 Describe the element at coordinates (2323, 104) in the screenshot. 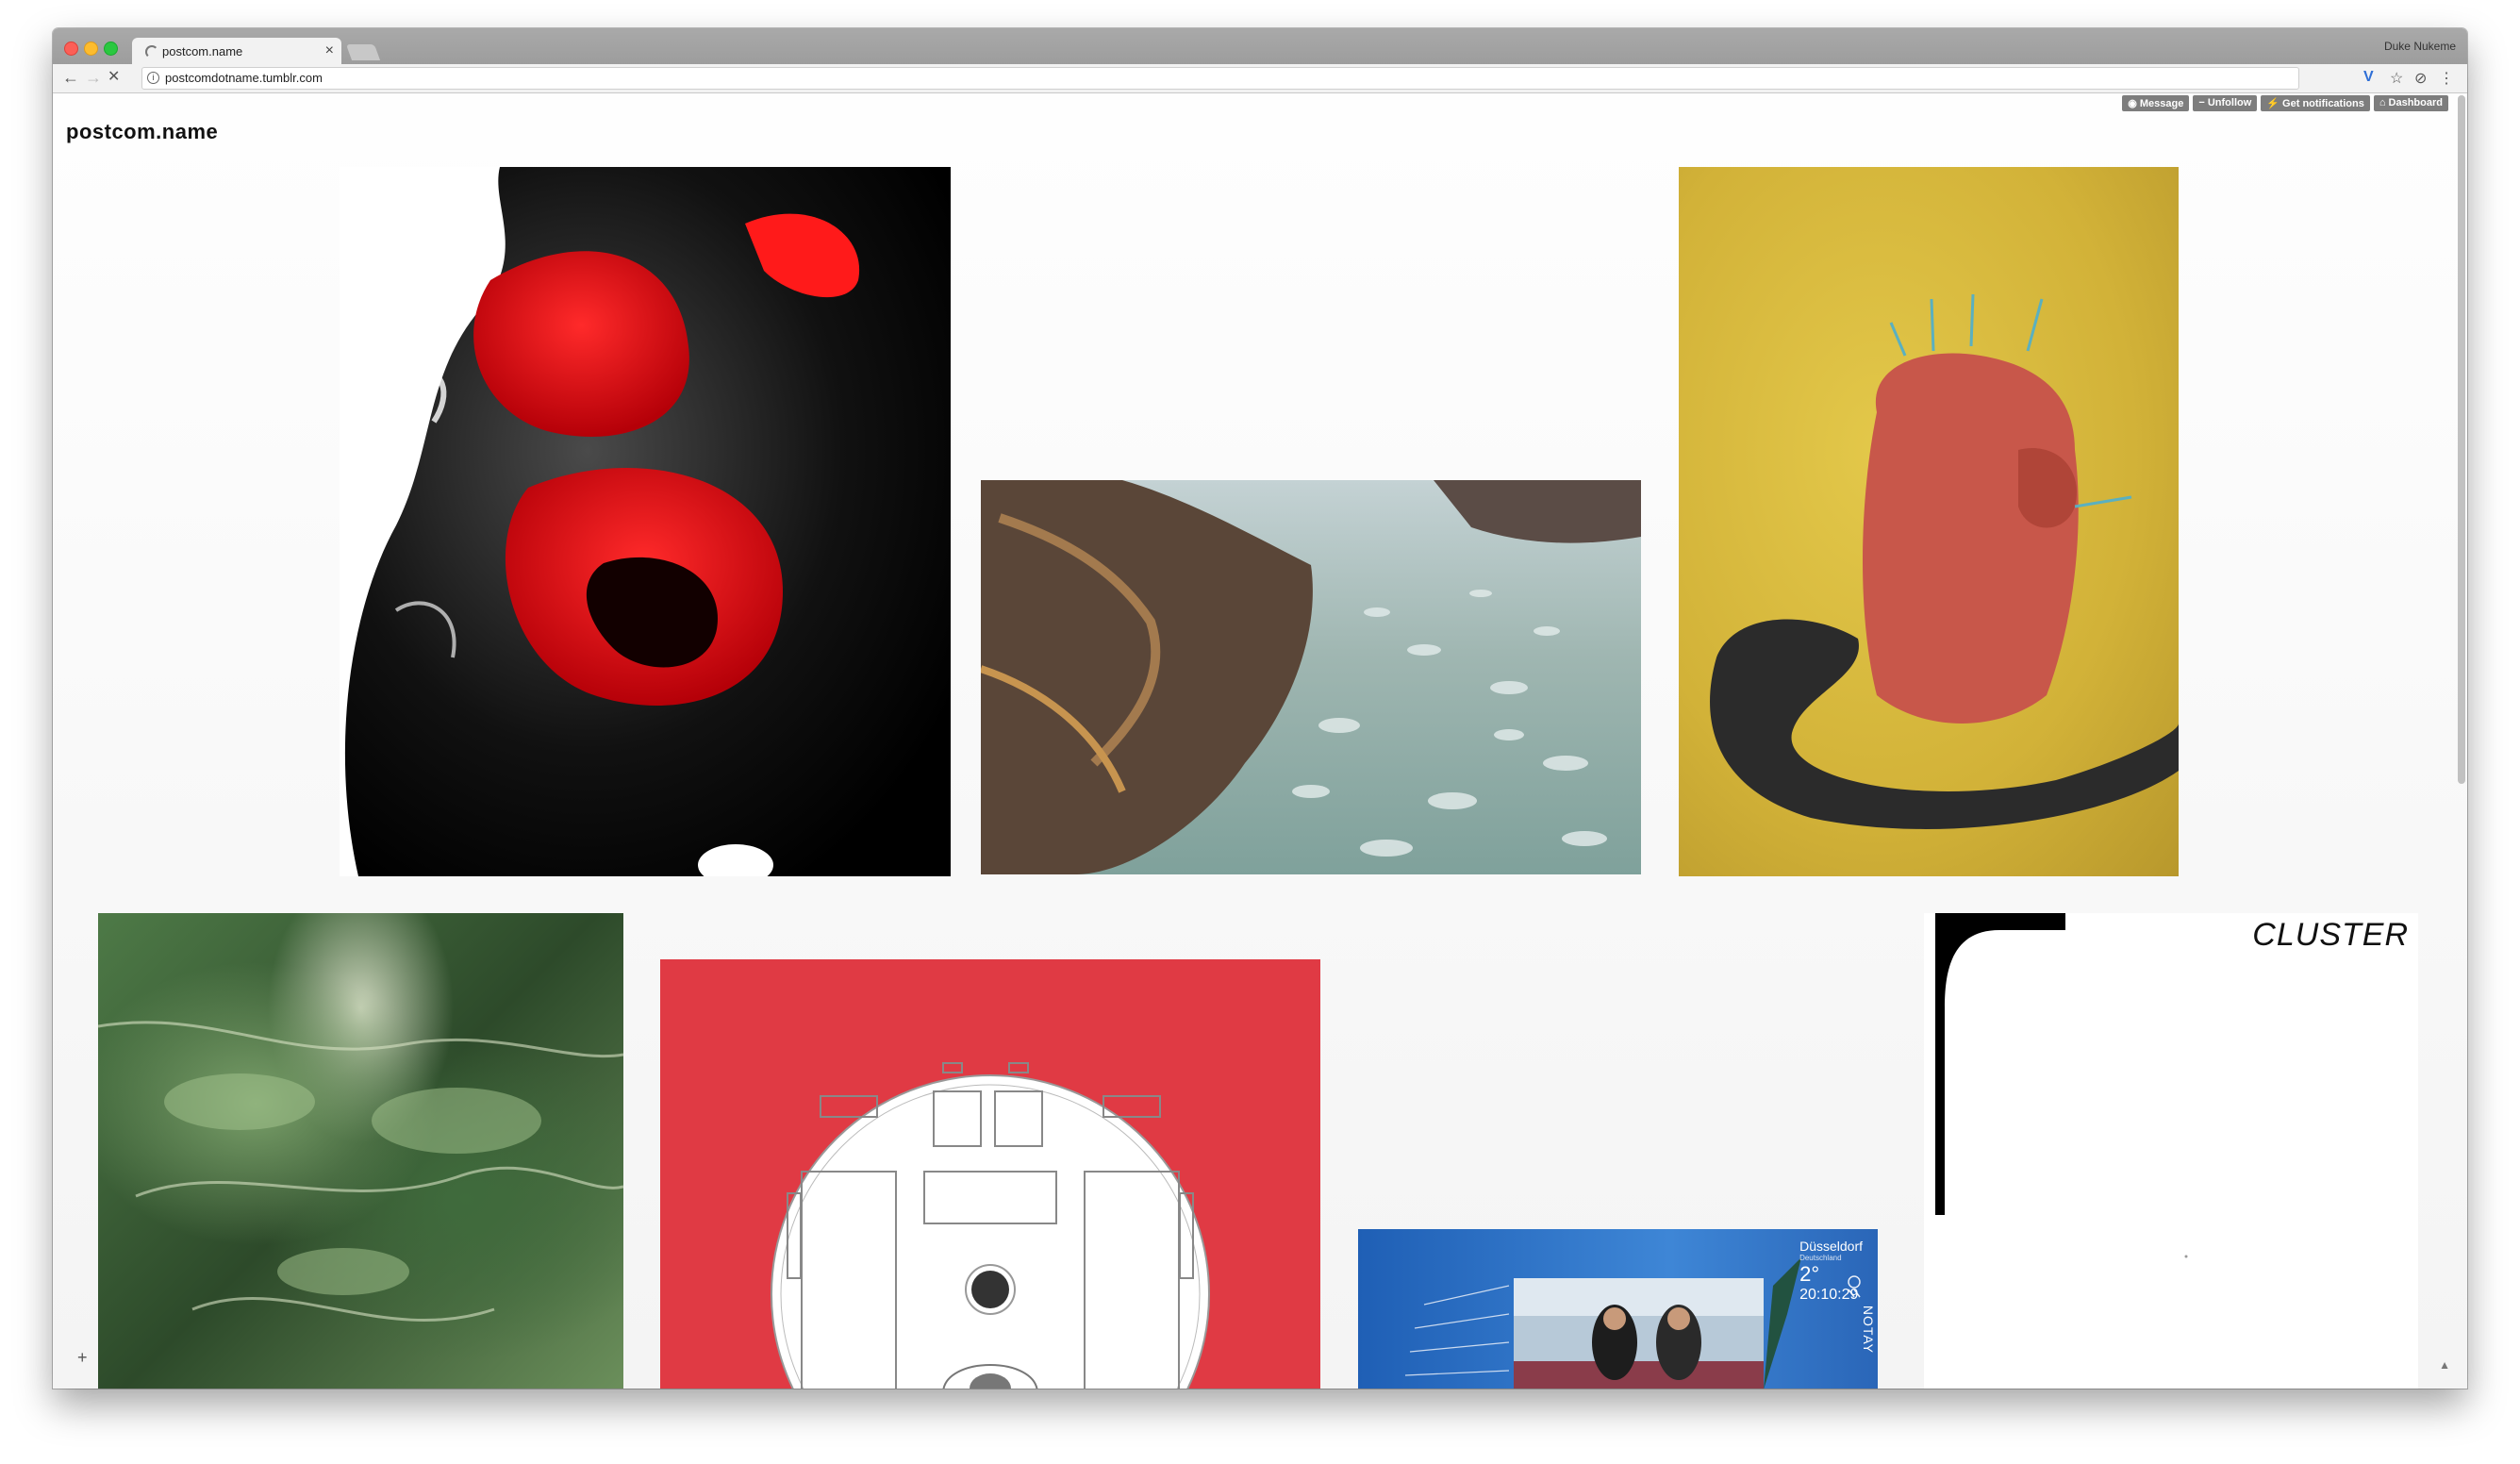

I see `get-notifications-label: Get notifications` at that location.